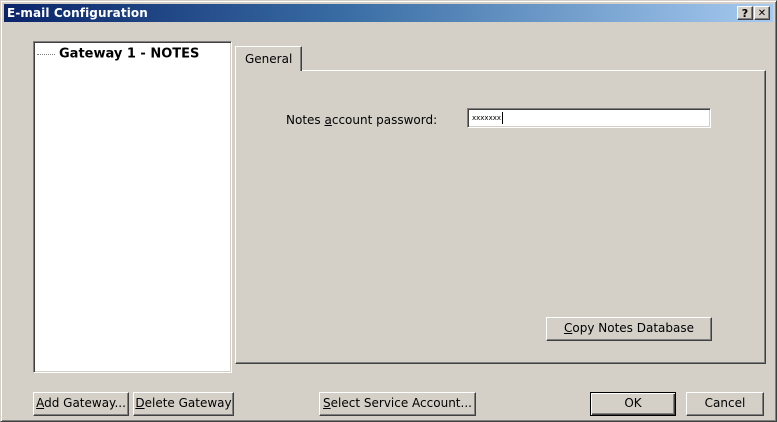  I want to click on tree-item-gateway-1: Gateway 1 - NOTES, so click(118, 54).